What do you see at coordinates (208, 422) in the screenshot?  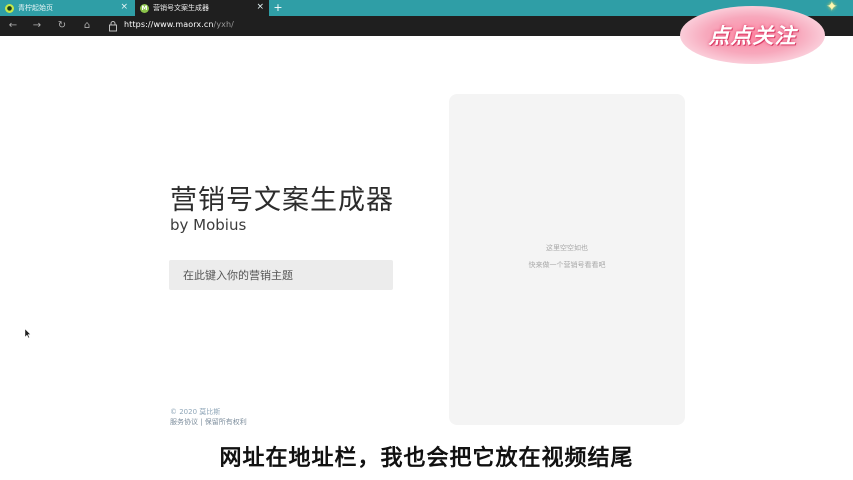 I see `footer-links: 服务协议 | 保留所有权利` at bounding box center [208, 422].